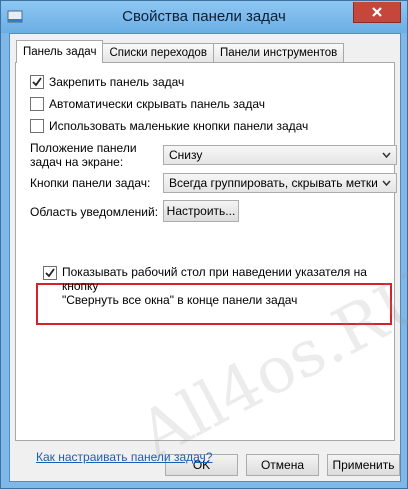  I want to click on close-icon, so click(377, 12).